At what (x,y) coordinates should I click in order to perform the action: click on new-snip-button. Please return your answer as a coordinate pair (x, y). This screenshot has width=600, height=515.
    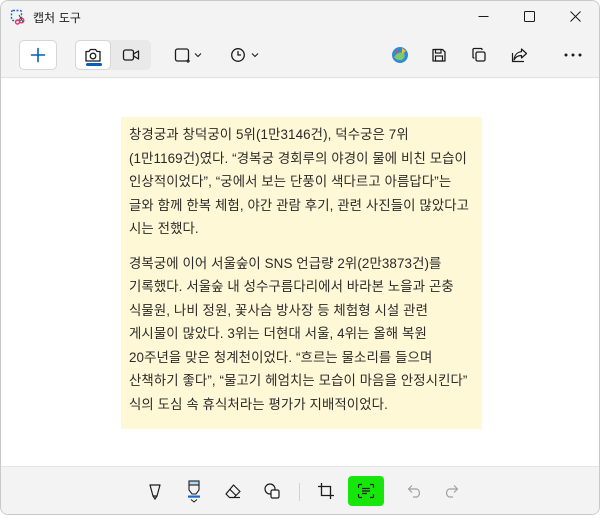
    Looking at the image, I should click on (38, 55).